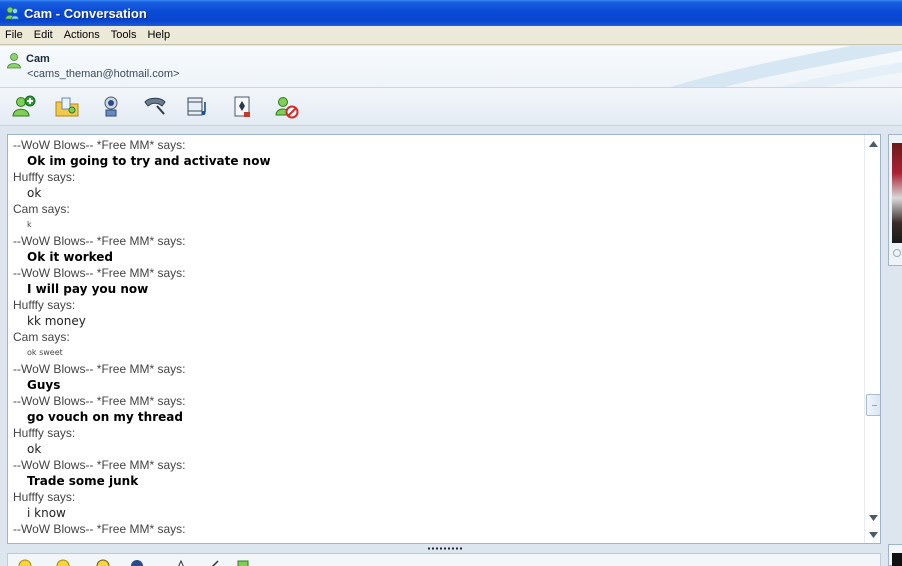  What do you see at coordinates (44, 35) in the screenshot?
I see `menu-edit: Edit` at bounding box center [44, 35].